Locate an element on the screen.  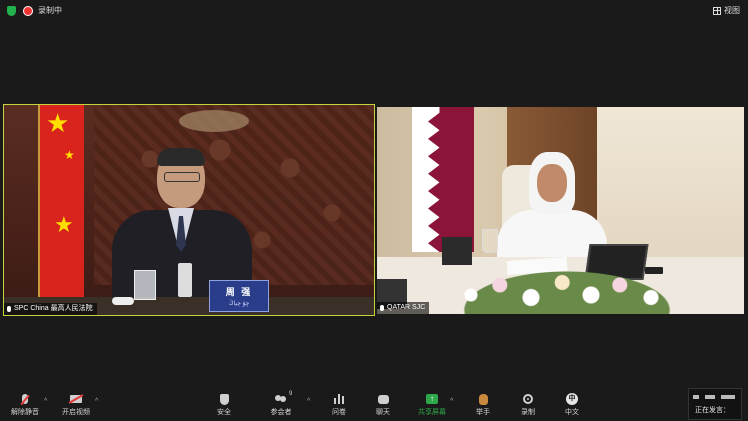
share-options-caret-icon: ^ is located at coordinates (451, 401).